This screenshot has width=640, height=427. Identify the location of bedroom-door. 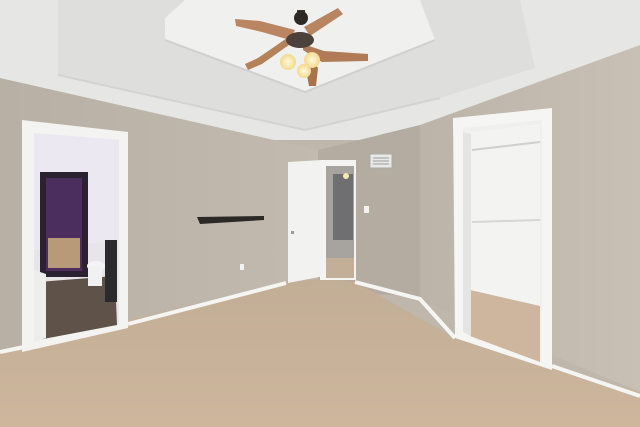
(306, 221).